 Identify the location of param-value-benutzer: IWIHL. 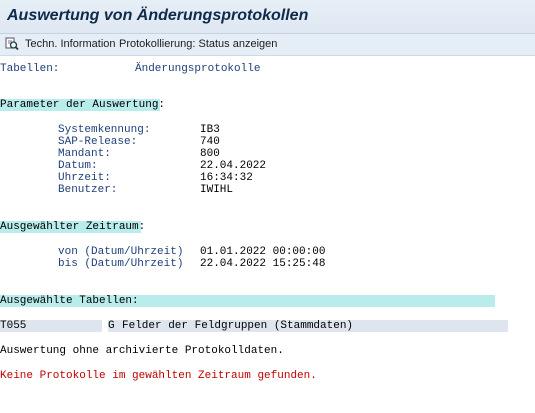
(217, 190).